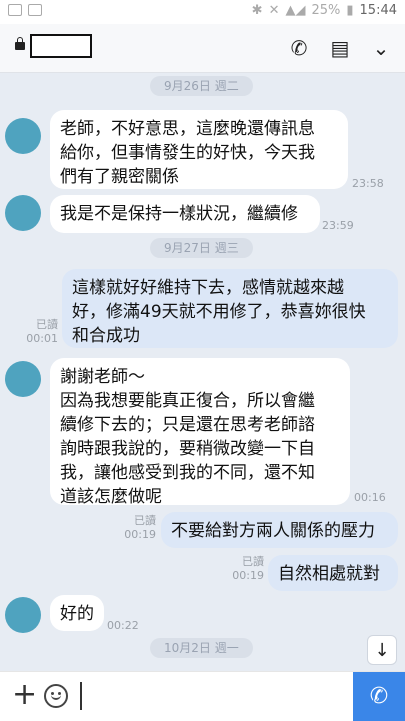  I want to click on arrow-down-icon: ↓, so click(382, 650).